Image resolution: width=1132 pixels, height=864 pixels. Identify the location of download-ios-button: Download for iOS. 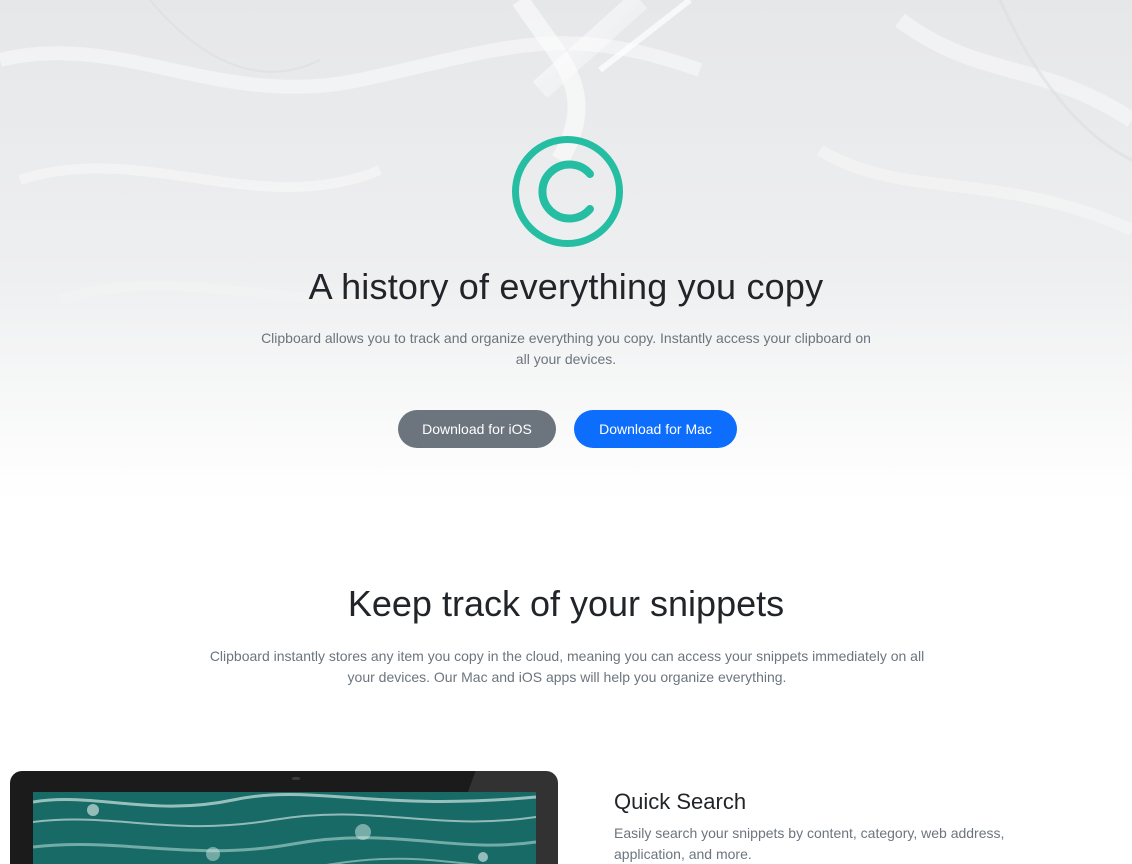
(477, 429).